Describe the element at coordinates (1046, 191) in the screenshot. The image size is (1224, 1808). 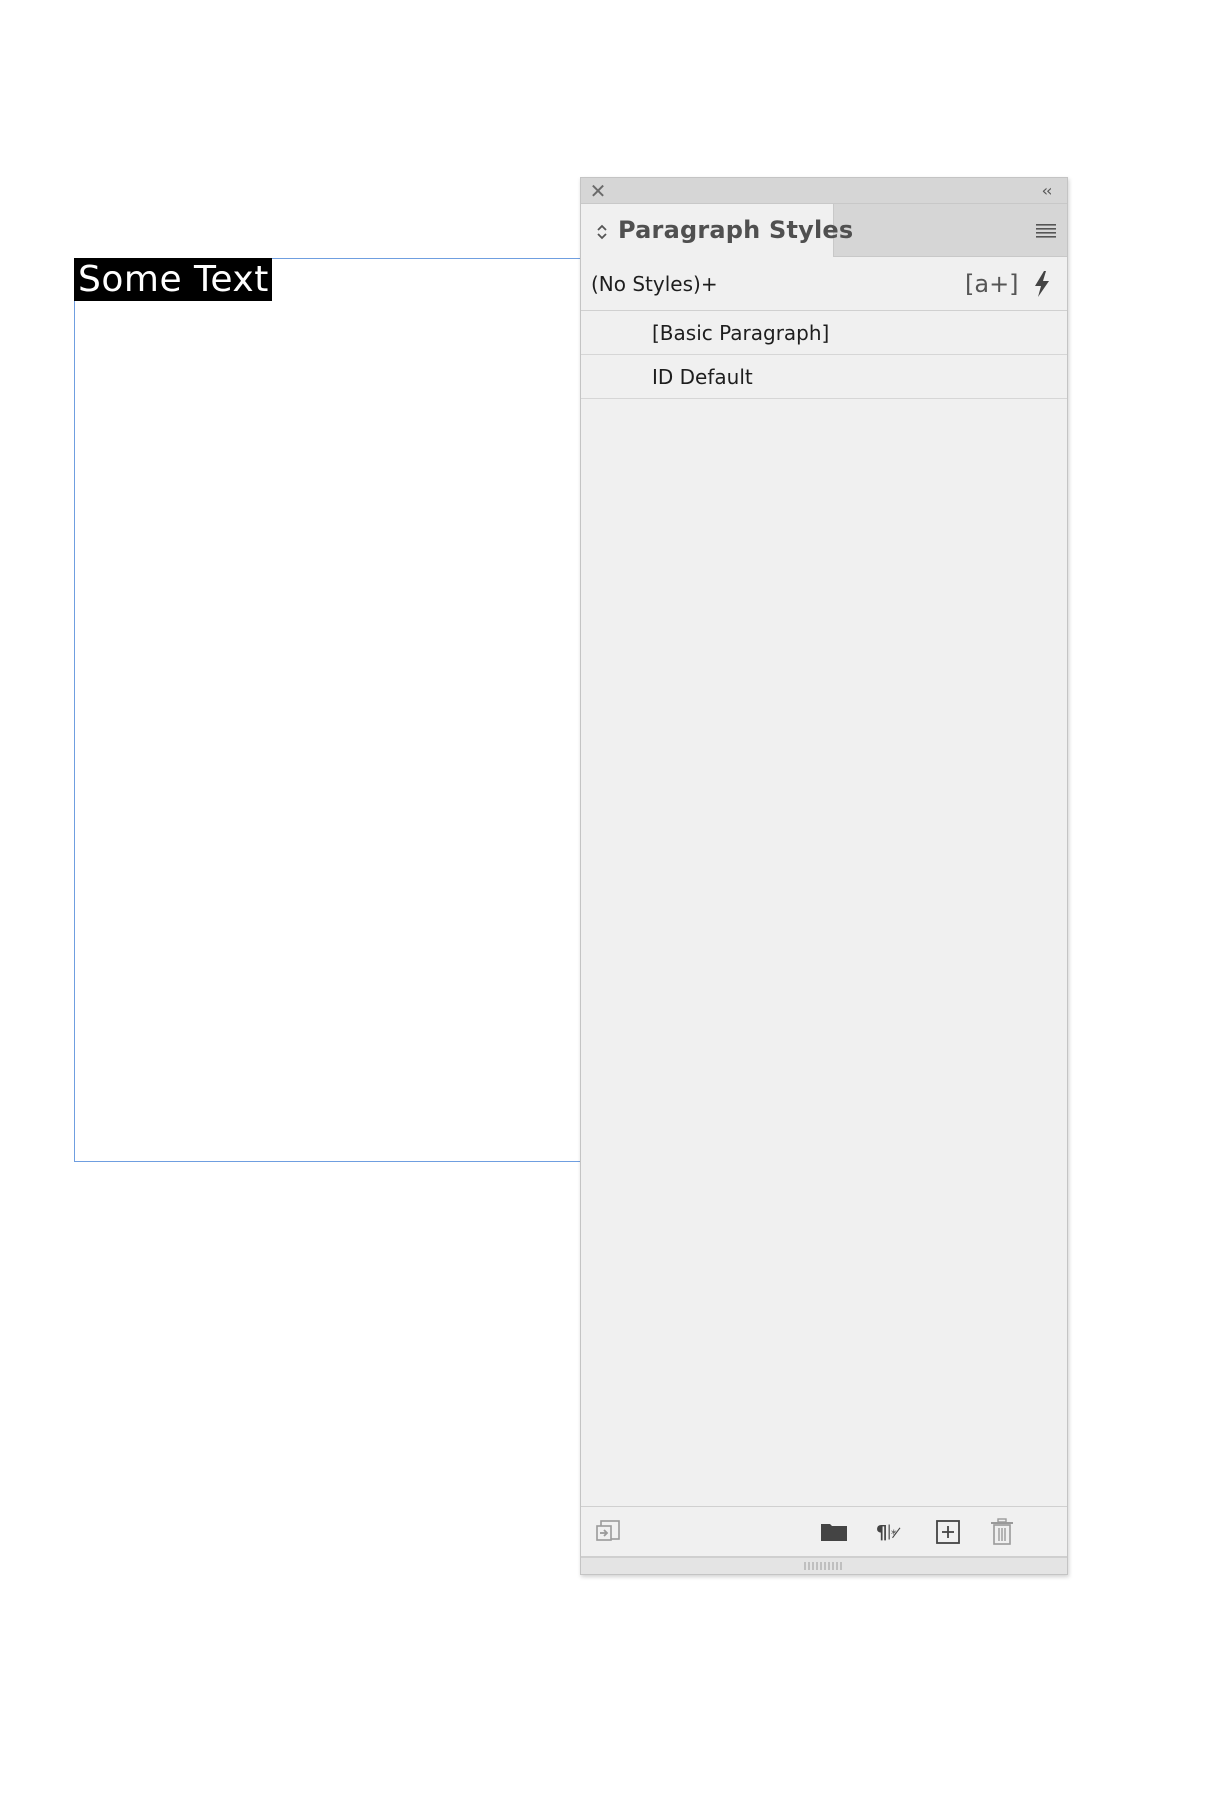
I see `collapse-double-chevron-icon: ‹‹` at that location.